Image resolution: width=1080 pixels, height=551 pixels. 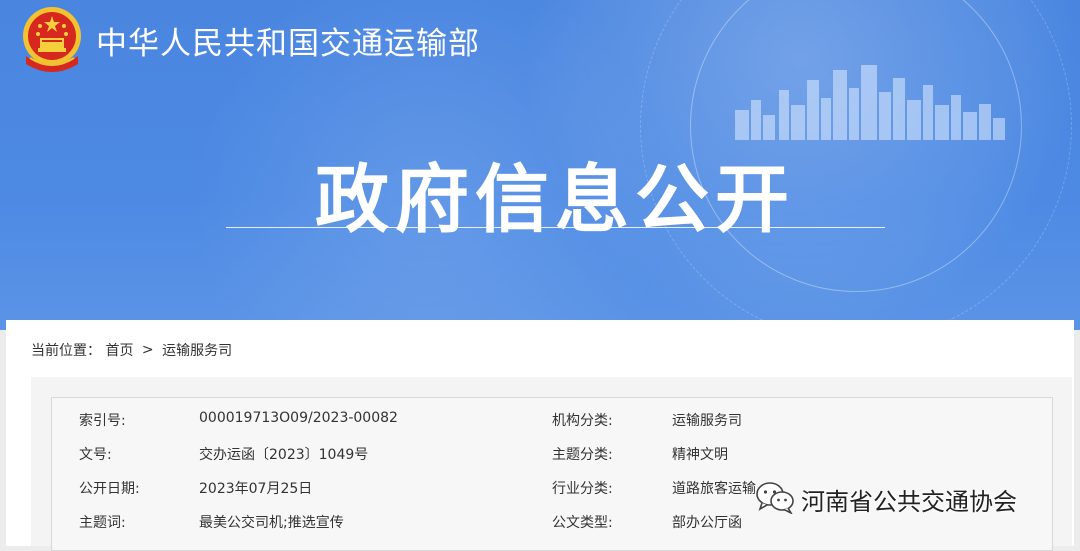 What do you see at coordinates (707, 523) in the screenshot?
I see `field-value: 部办公厅函` at bounding box center [707, 523].